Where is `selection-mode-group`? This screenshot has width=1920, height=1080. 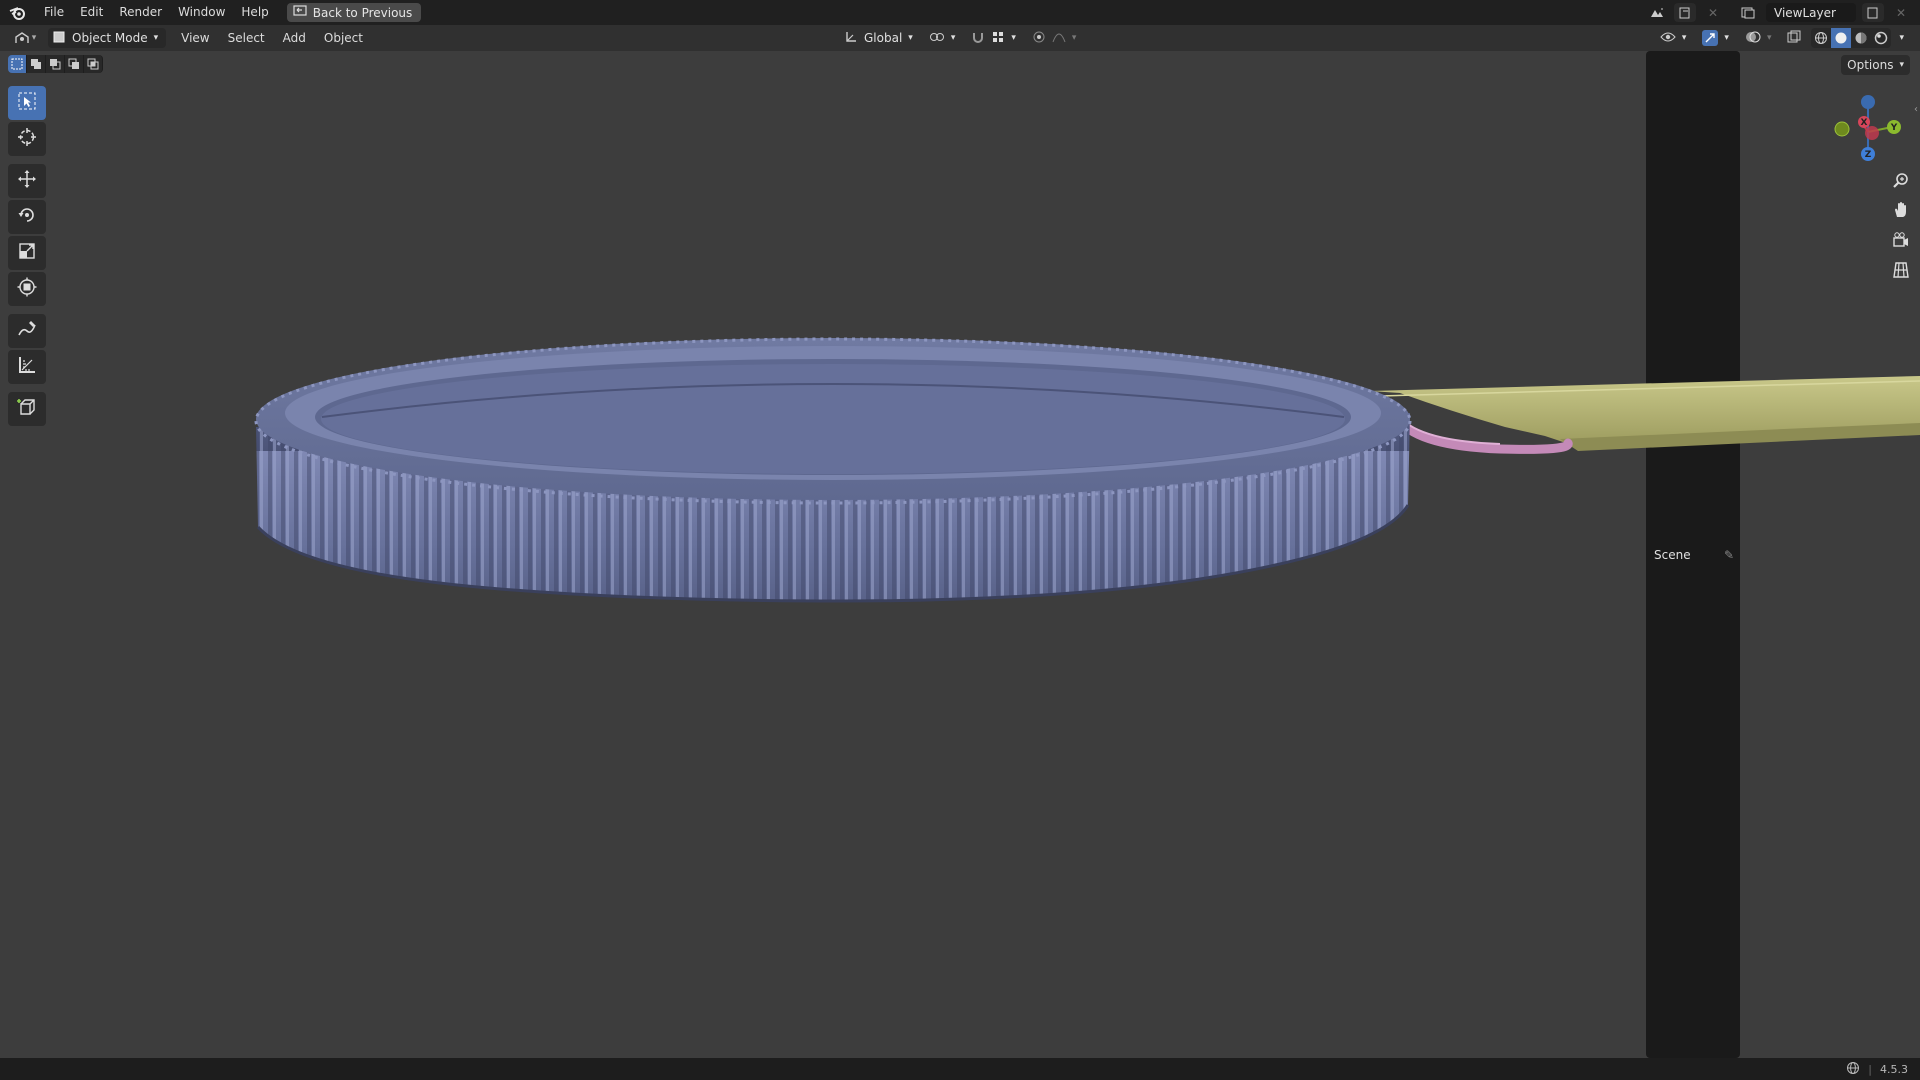 selection-mode-group is located at coordinates (55, 64).